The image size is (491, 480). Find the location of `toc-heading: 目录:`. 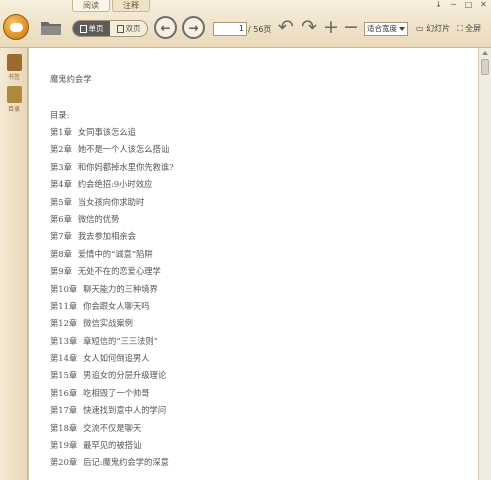

toc-heading: 目录: is located at coordinates (60, 115).